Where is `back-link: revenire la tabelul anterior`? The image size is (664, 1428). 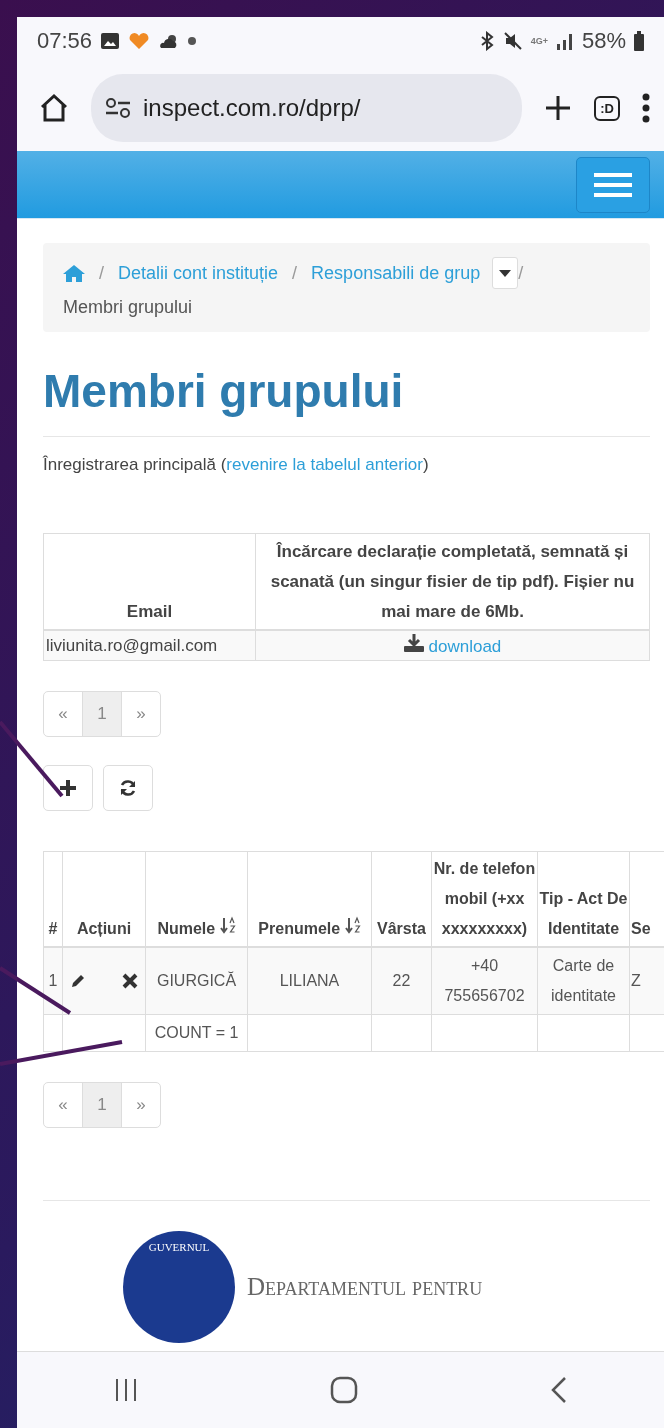 back-link: revenire la tabelul anterior is located at coordinates (324, 464).